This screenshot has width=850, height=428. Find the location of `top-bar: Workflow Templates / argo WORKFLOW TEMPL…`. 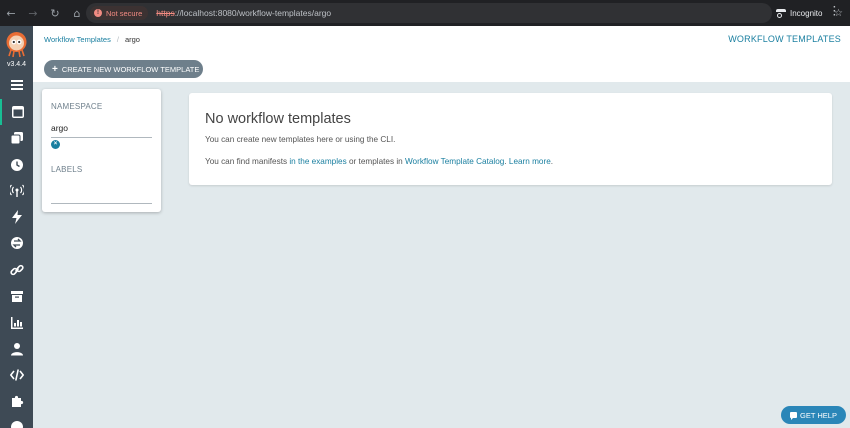

top-bar: Workflow Templates / argo WORKFLOW TEMPL… is located at coordinates (441, 54).